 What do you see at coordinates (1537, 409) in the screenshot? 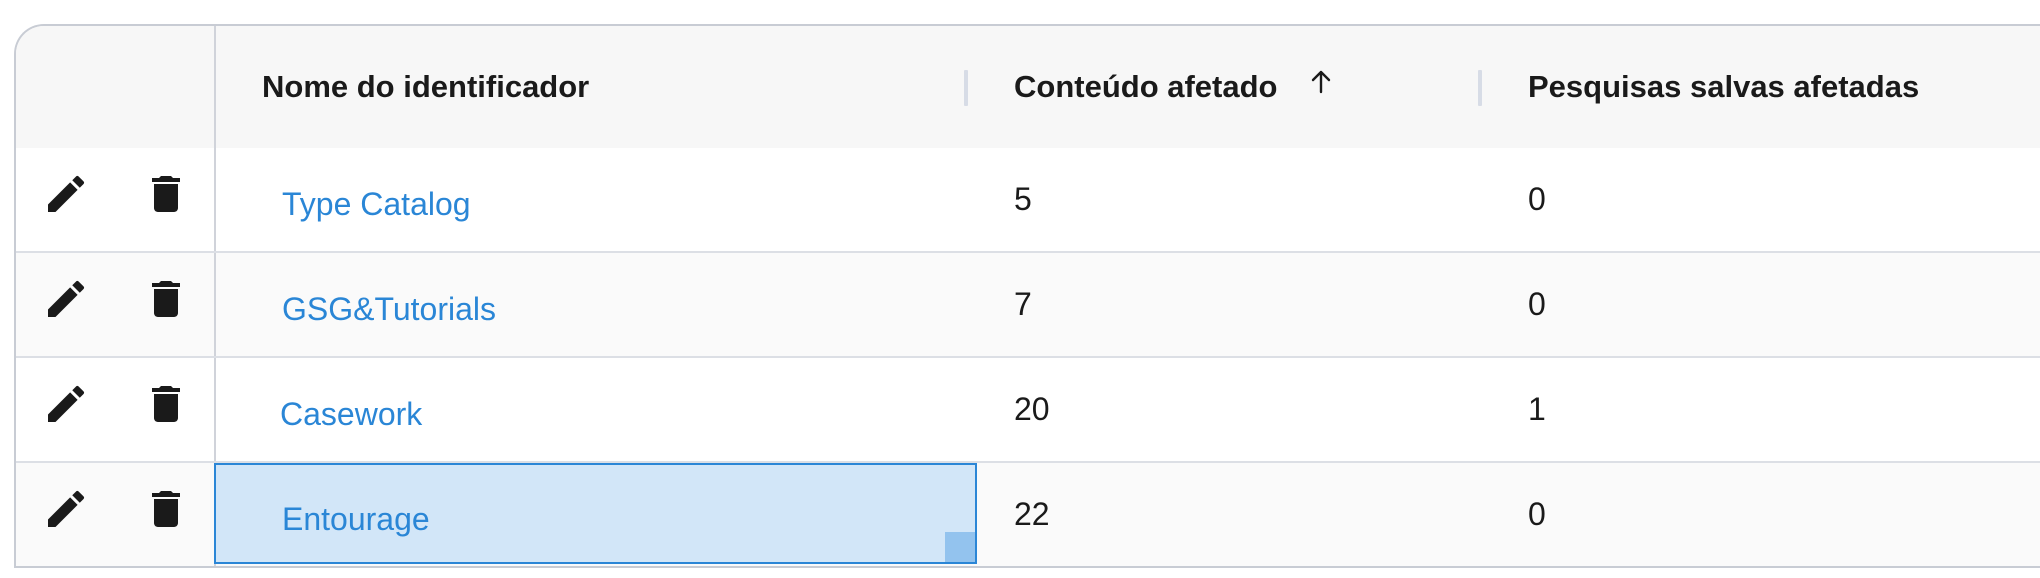
I see `searches-count-cell: 1` at bounding box center [1537, 409].